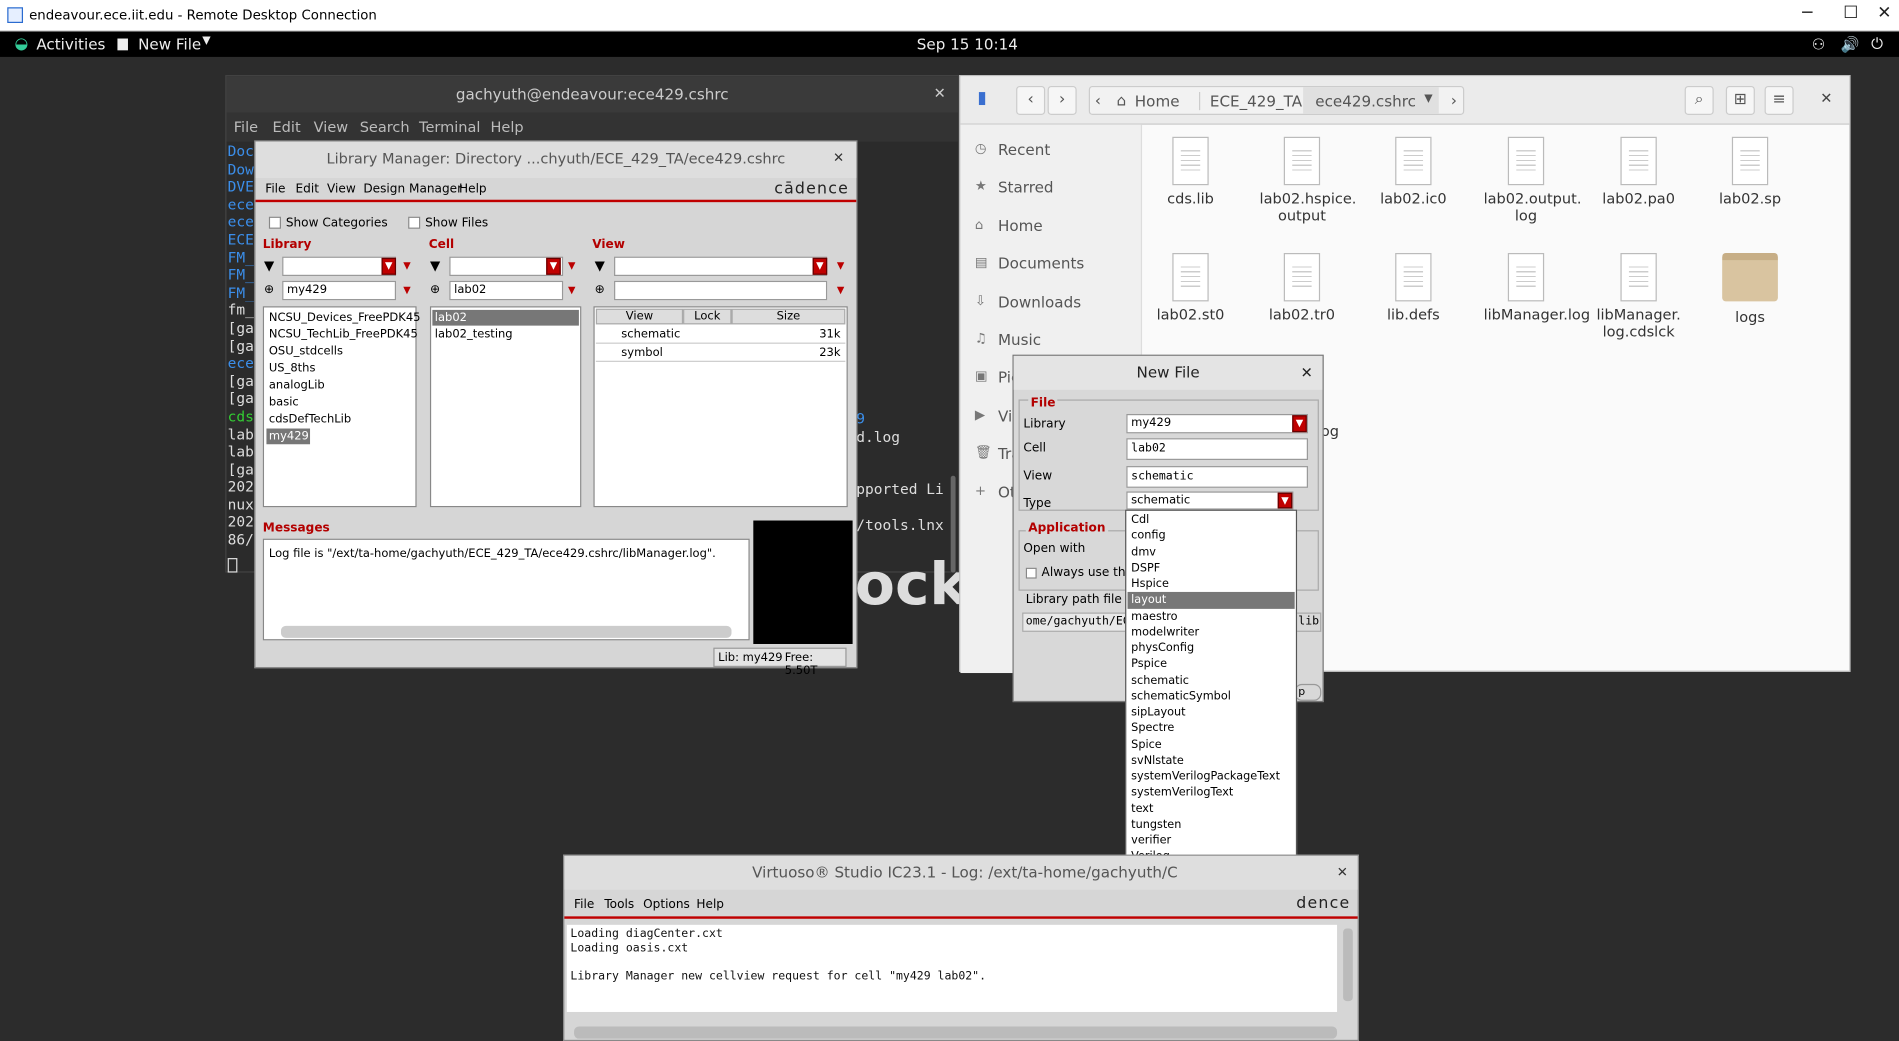 This screenshot has width=1899, height=1041. What do you see at coordinates (1211, 841) in the screenshot?
I see `type-option: verifier` at bounding box center [1211, 841].